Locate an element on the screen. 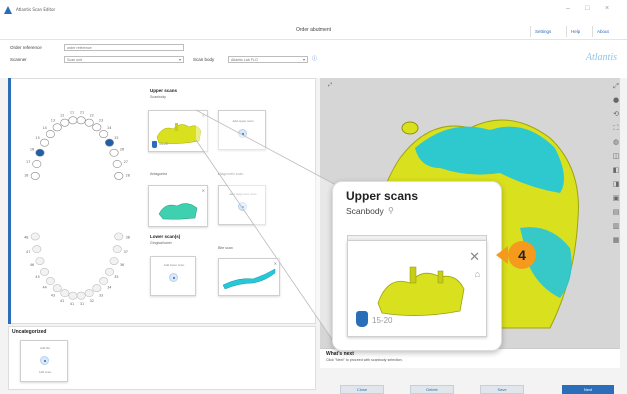 Image resolution: width=627 pixels, height=394 pixels. about-button: About is located at coordinates (602, 31).